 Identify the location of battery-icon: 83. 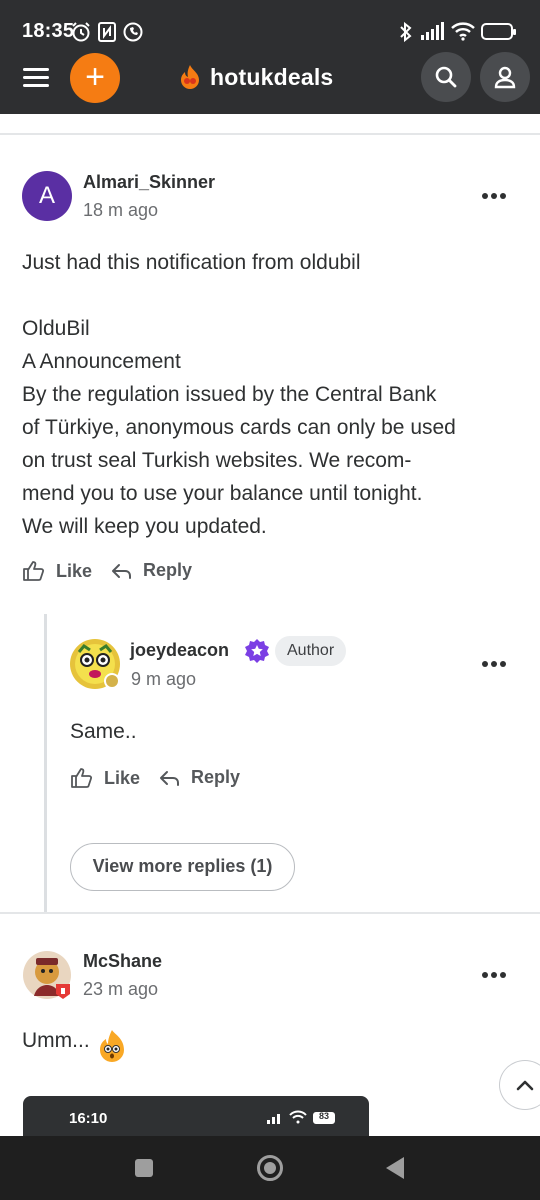
(324, 1117).